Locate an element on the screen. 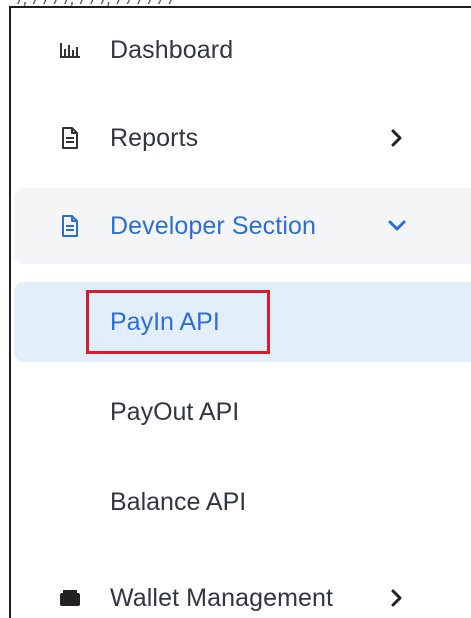 The width and height of the screenshot is (471, 618). sidebar-subitem-payout-api: PayOut API is located at coordinates (242, 412).